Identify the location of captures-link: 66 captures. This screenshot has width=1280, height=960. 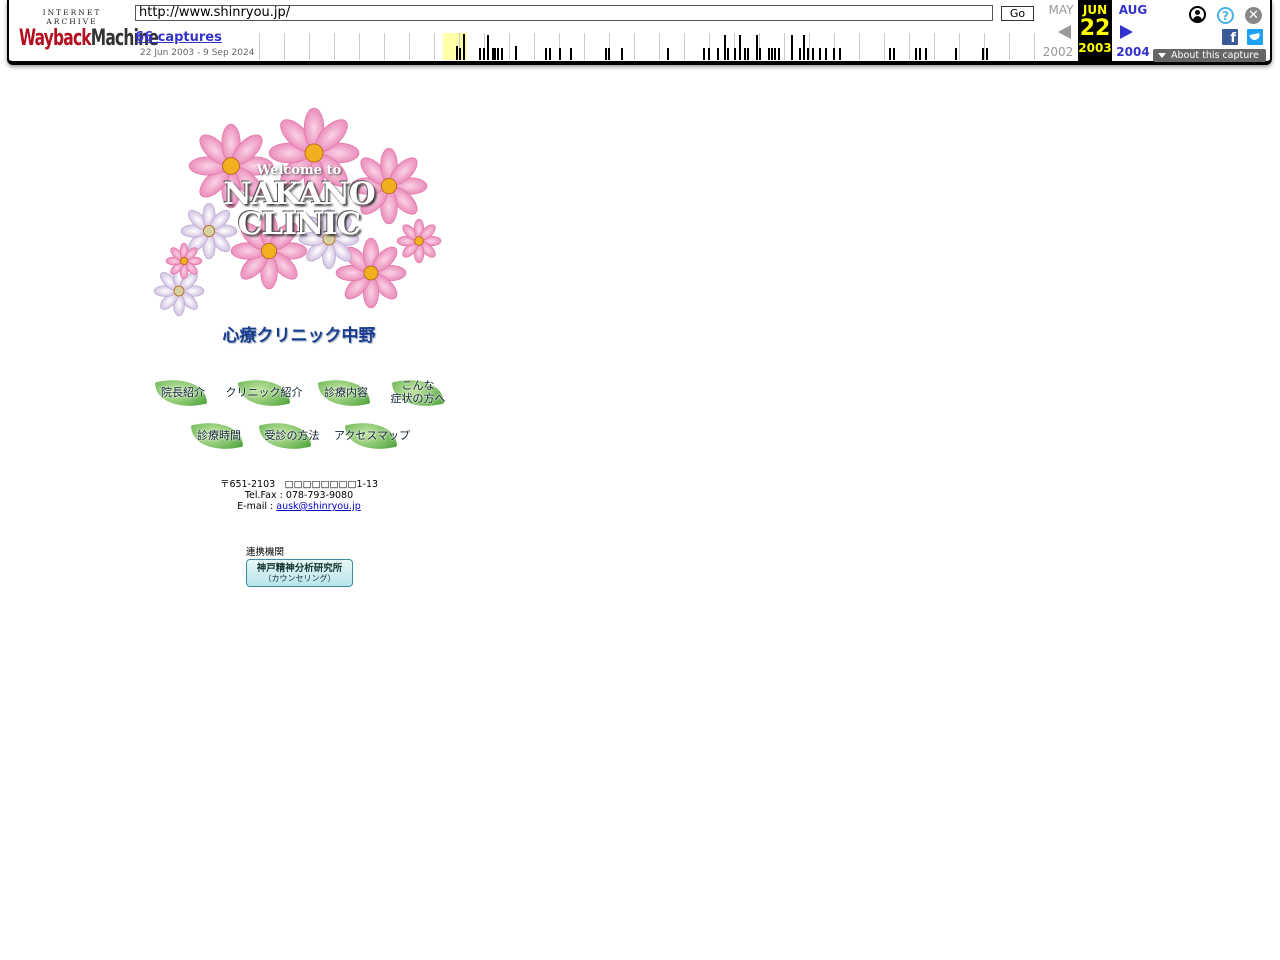
(178, 37).